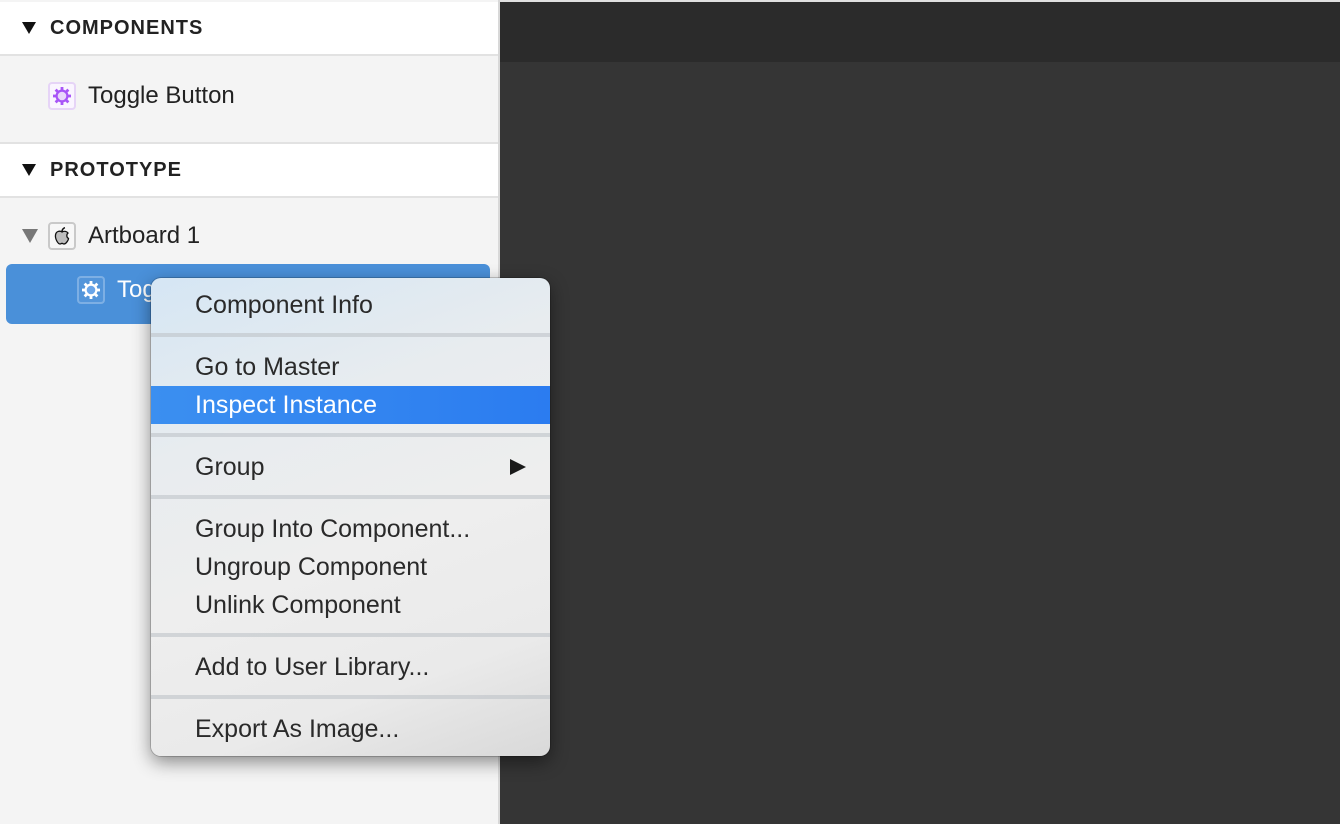 Image resolution: width=1340 pixels, height=824 pixels. What do you see at coordinates (350, 367) in the screenshot?
I see `menu-item-go-to-master: Go to Master` at bounding box center [350, 367].